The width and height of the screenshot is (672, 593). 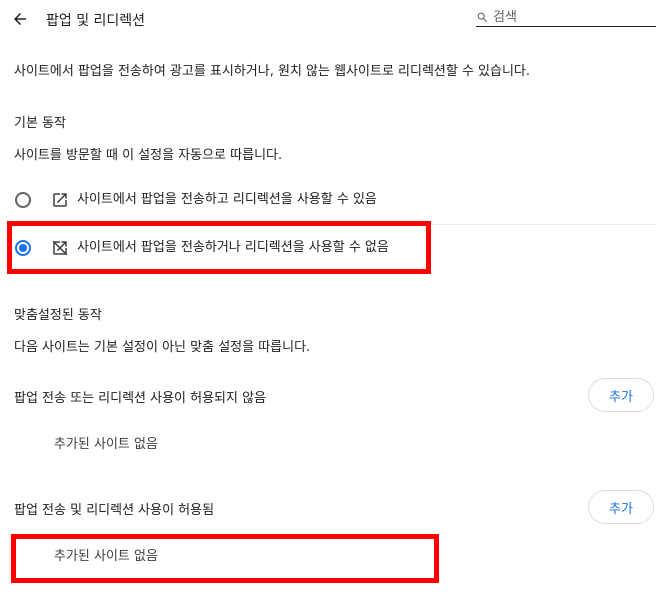 What do you see at coordinates (58, 315) in the screenshot?
I see `custom-behavior-heading: 맞춤설정된 동작` at bounding box center [58, 315].